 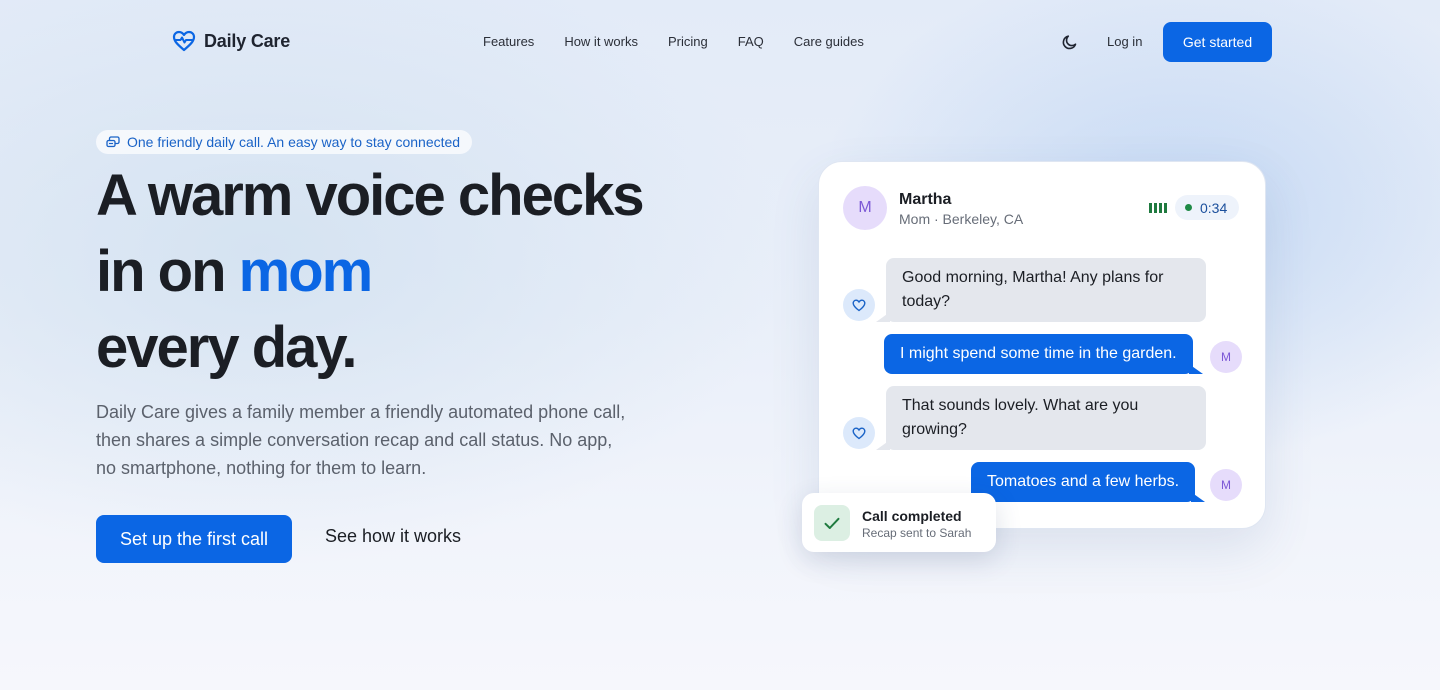 What do you see at coordinates (370, 195) in the screenshot?
I see `headline-line-1: A warm voice checks` at bounding box center [370, 195].